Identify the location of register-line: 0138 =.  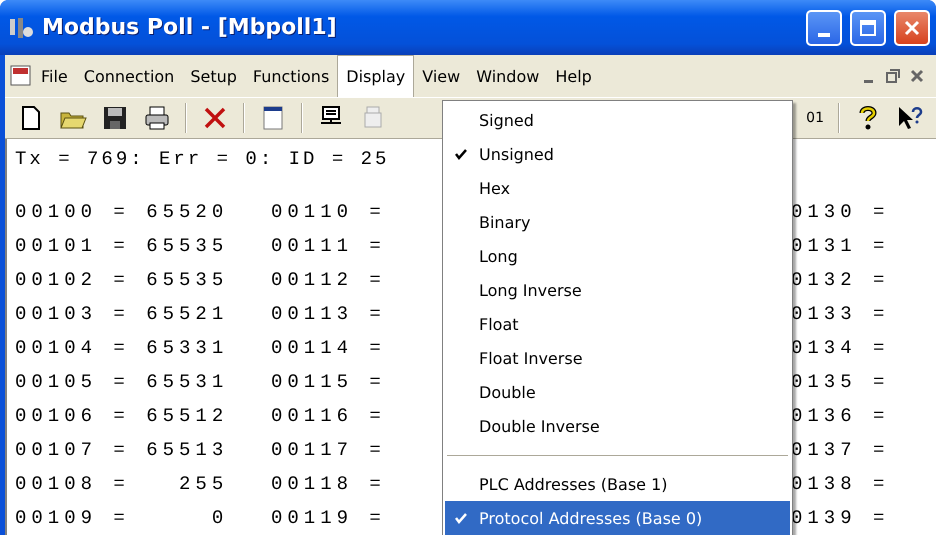
(840, 484).